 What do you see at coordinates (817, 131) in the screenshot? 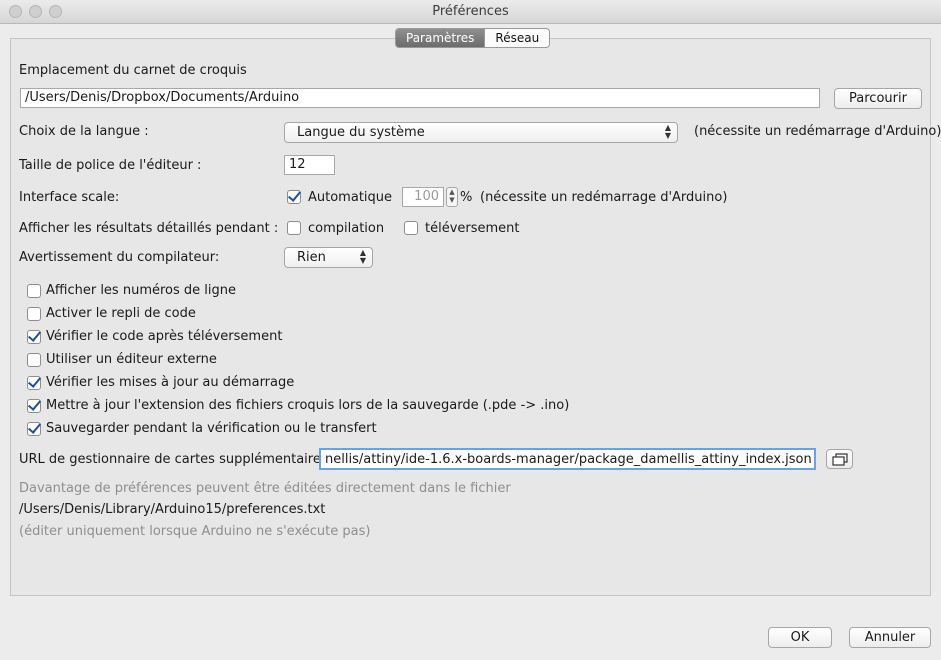
I see `language-restart-note: (nécessite un redémarrage d'Arduino)` at bounding box center [817, 131].